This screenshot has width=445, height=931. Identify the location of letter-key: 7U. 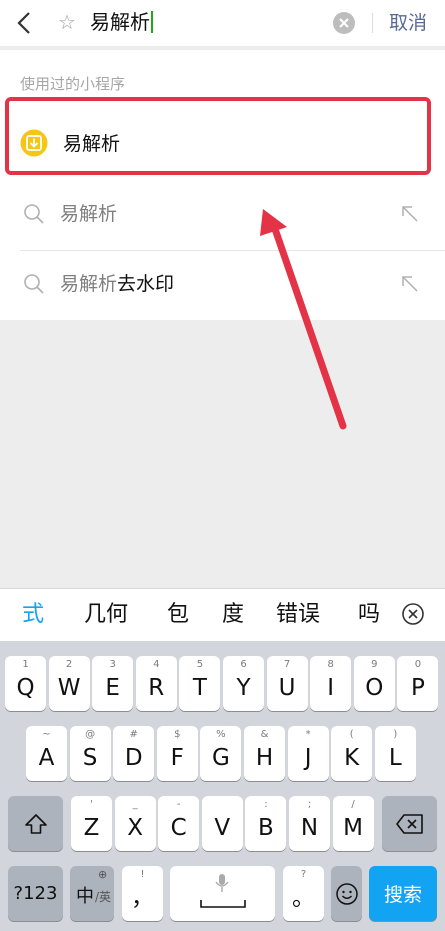
(287, 683).